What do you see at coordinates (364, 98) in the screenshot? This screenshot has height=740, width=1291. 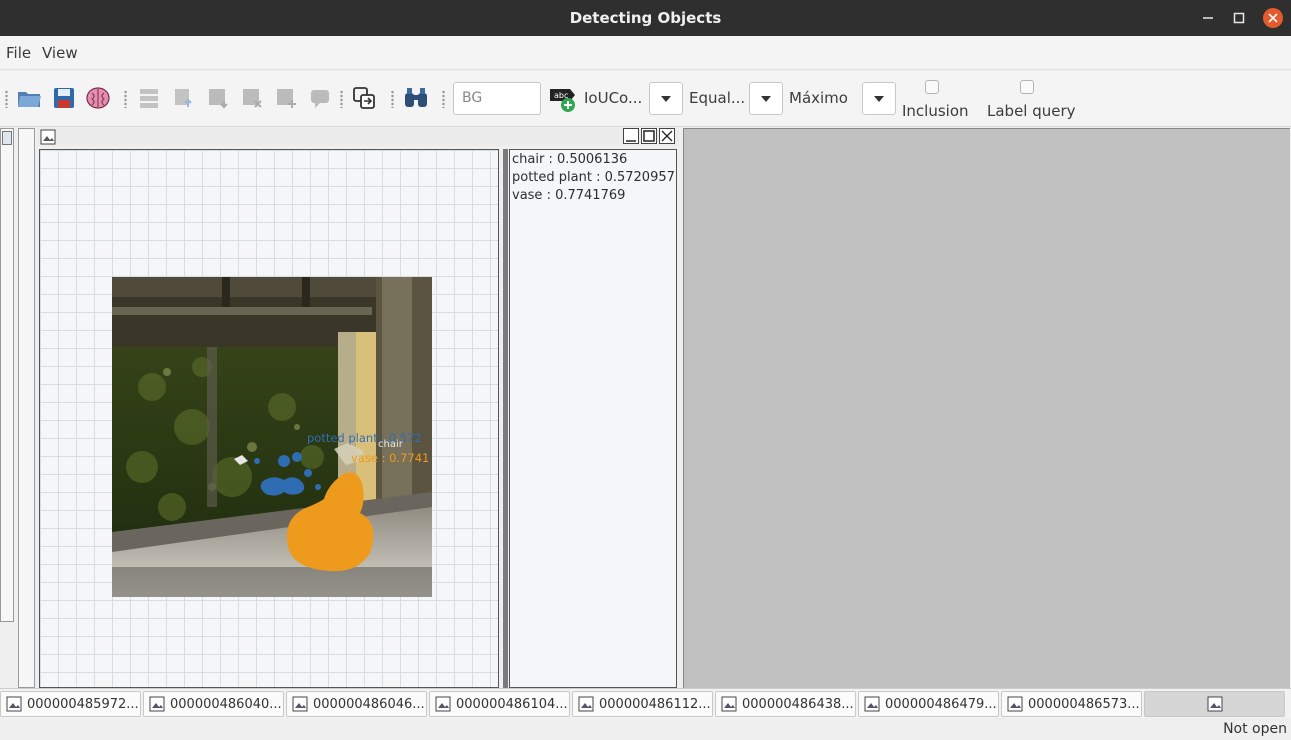 I see `compare-icon` at bounding box center [364, 98].